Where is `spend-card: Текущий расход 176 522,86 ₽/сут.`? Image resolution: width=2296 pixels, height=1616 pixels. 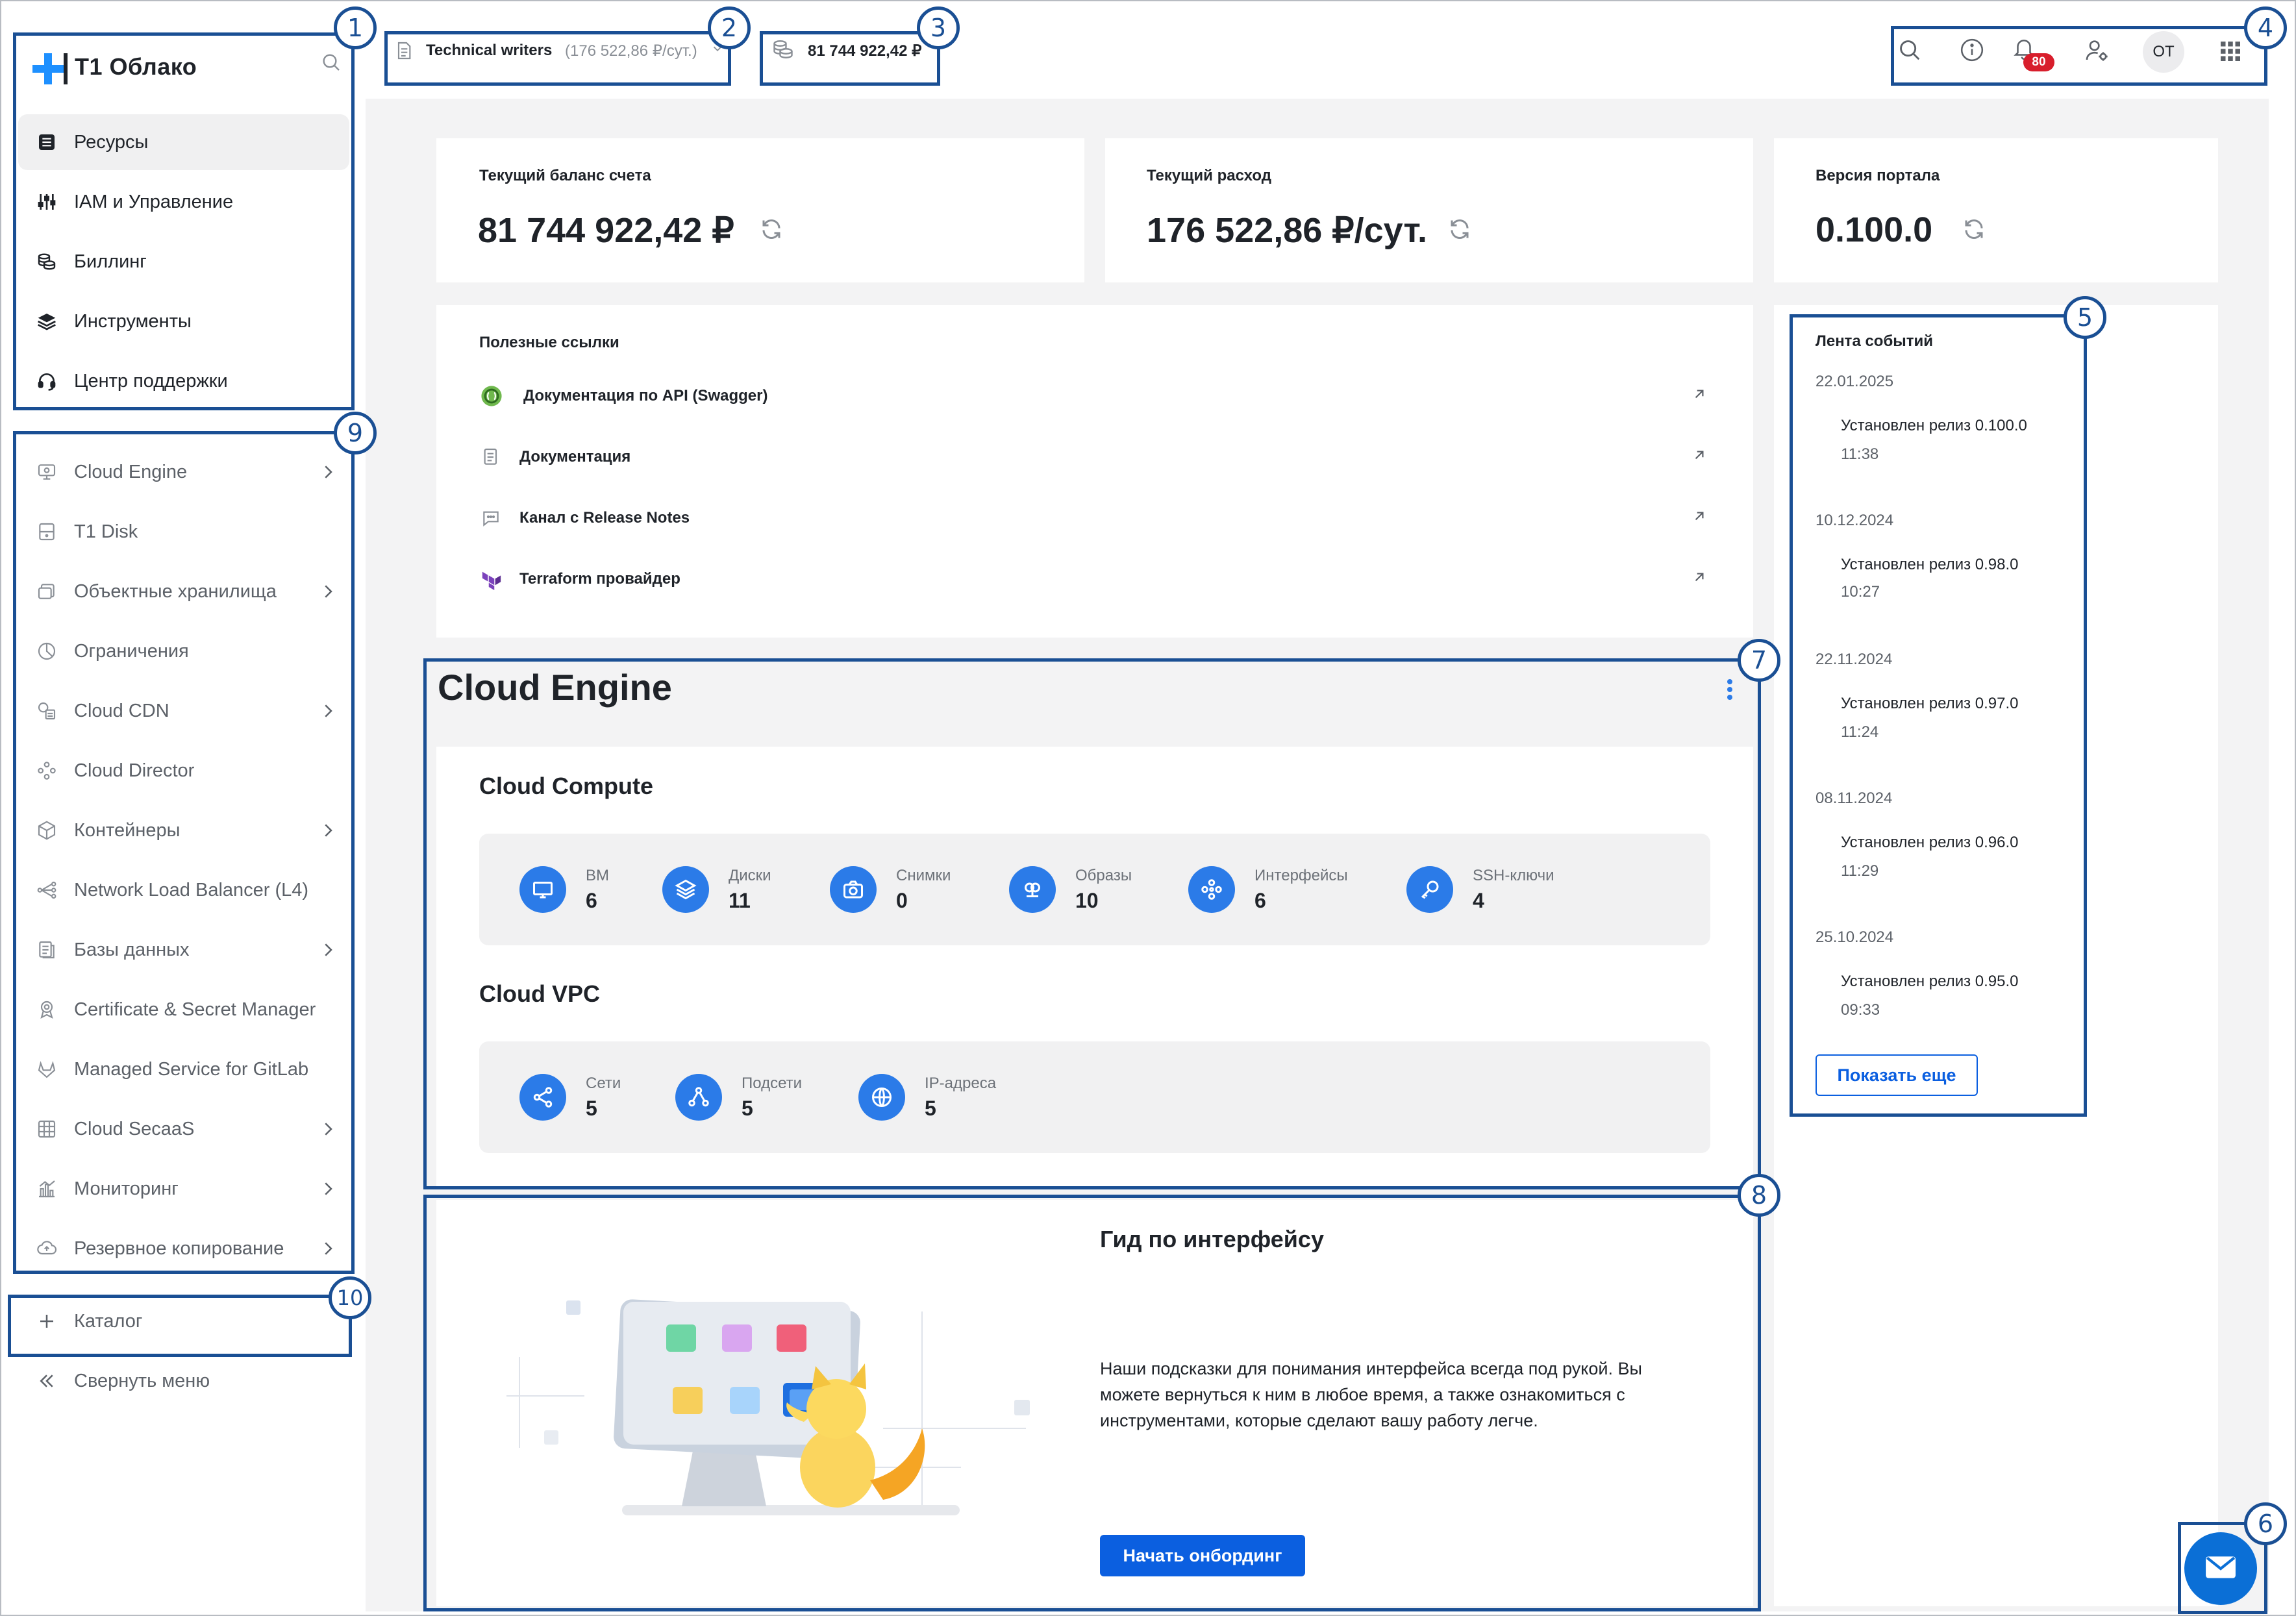 spend-card: Текущий расход 176 522,86 ₽/сут. is located at coordinates (1429, 210).